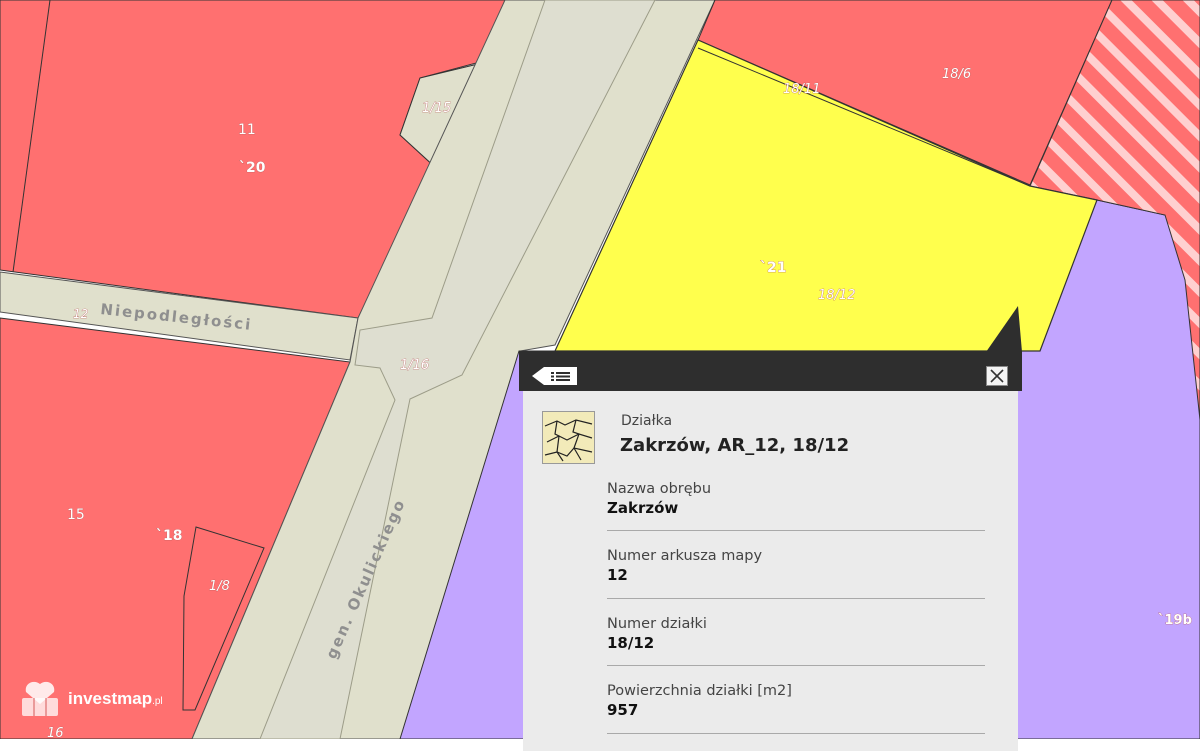 This screenshot has height=751, width=1200. Describe the element at coordinates (631, 643) in the screenshot. I see `field-value: 18/12` at that location.